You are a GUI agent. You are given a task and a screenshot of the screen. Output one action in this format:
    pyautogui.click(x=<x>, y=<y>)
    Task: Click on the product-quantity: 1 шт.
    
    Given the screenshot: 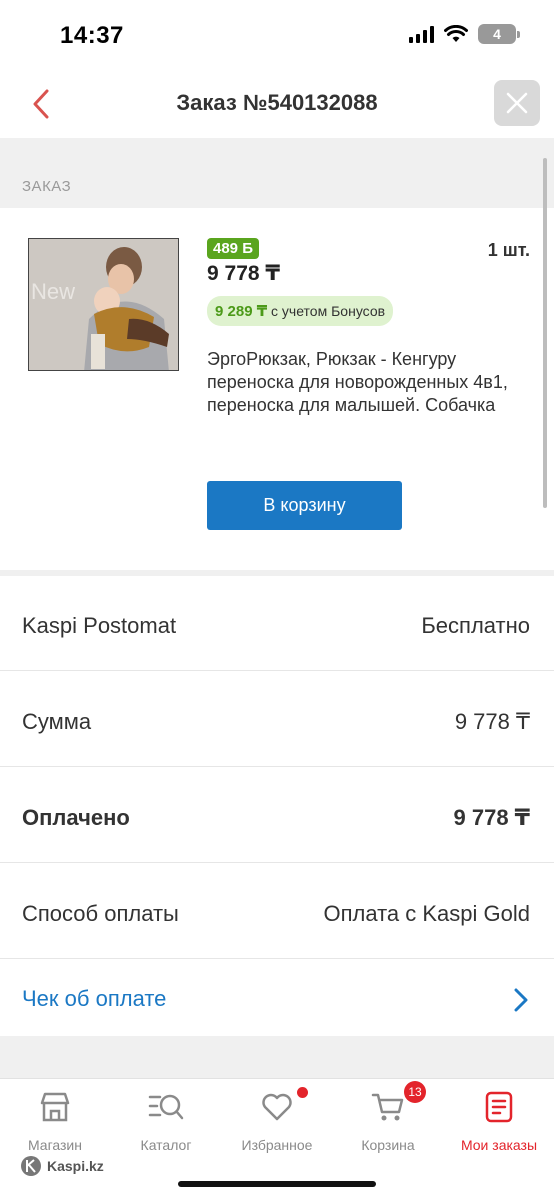 What is the action you would take?
    pyautogui.click(x=508, y=250)
    